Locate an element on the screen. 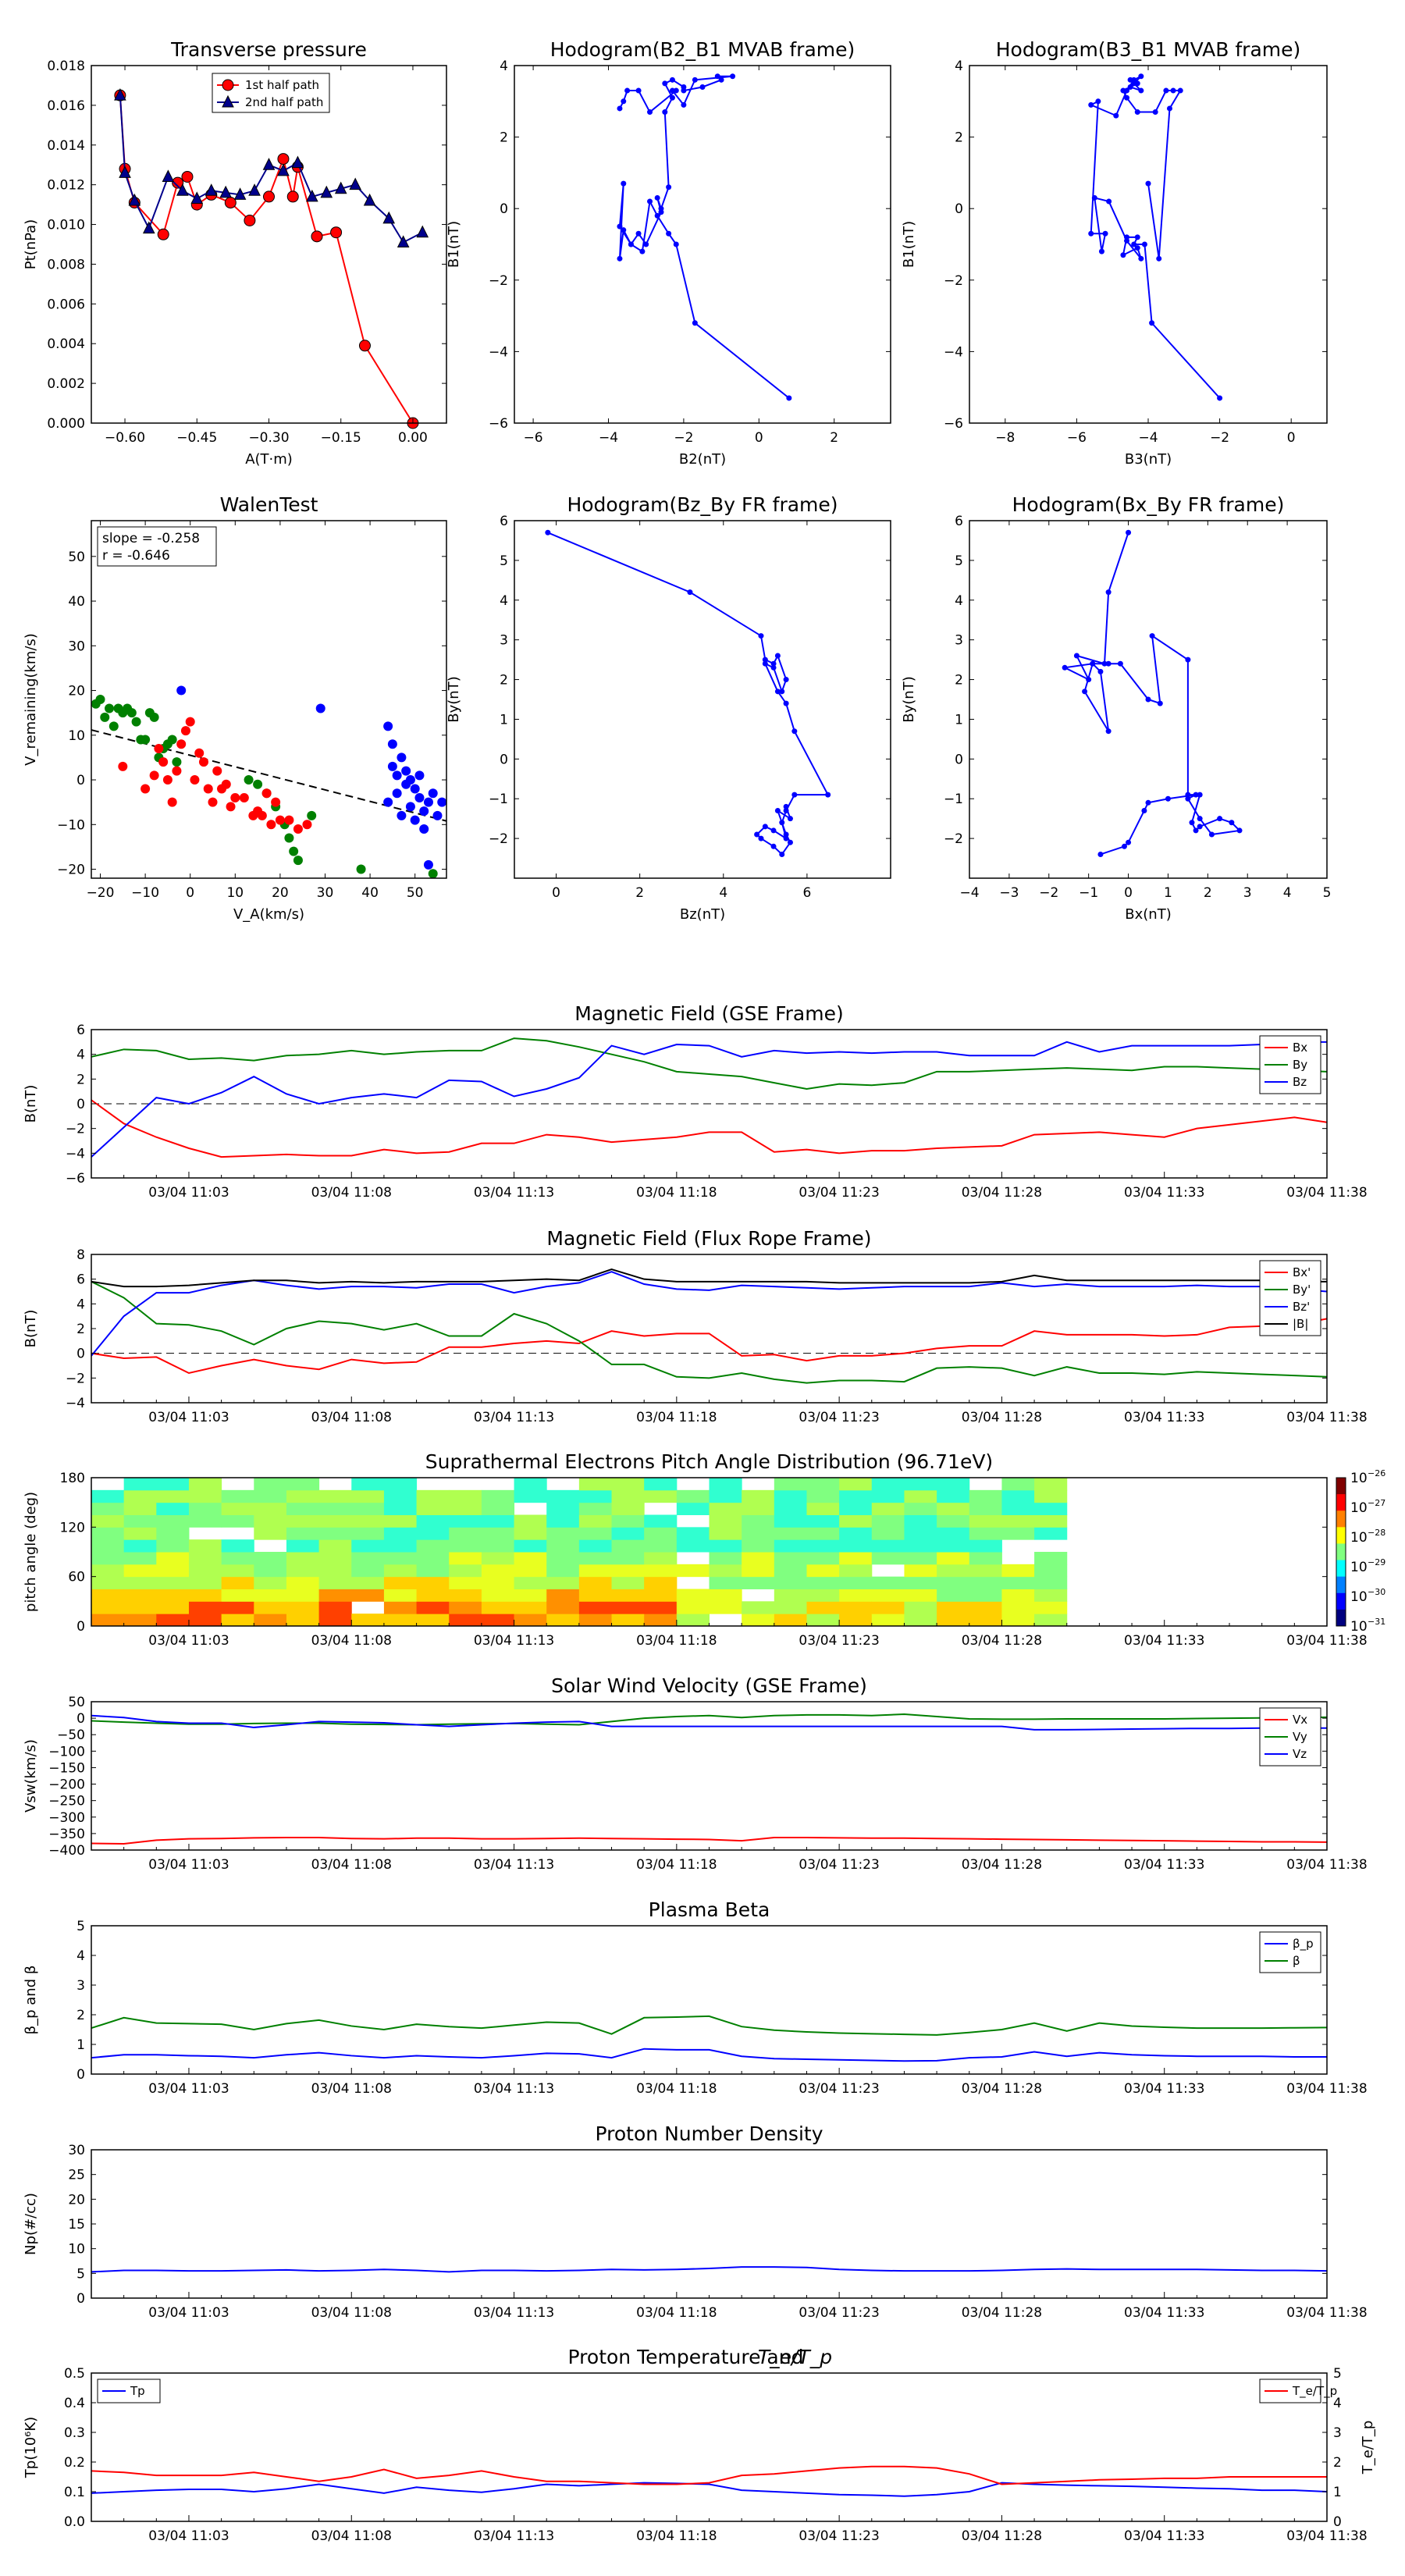 This screenshot has width=1405, height=2576. x-tick-label: 03/04 11:08 is located at coordinates (352, 1417).